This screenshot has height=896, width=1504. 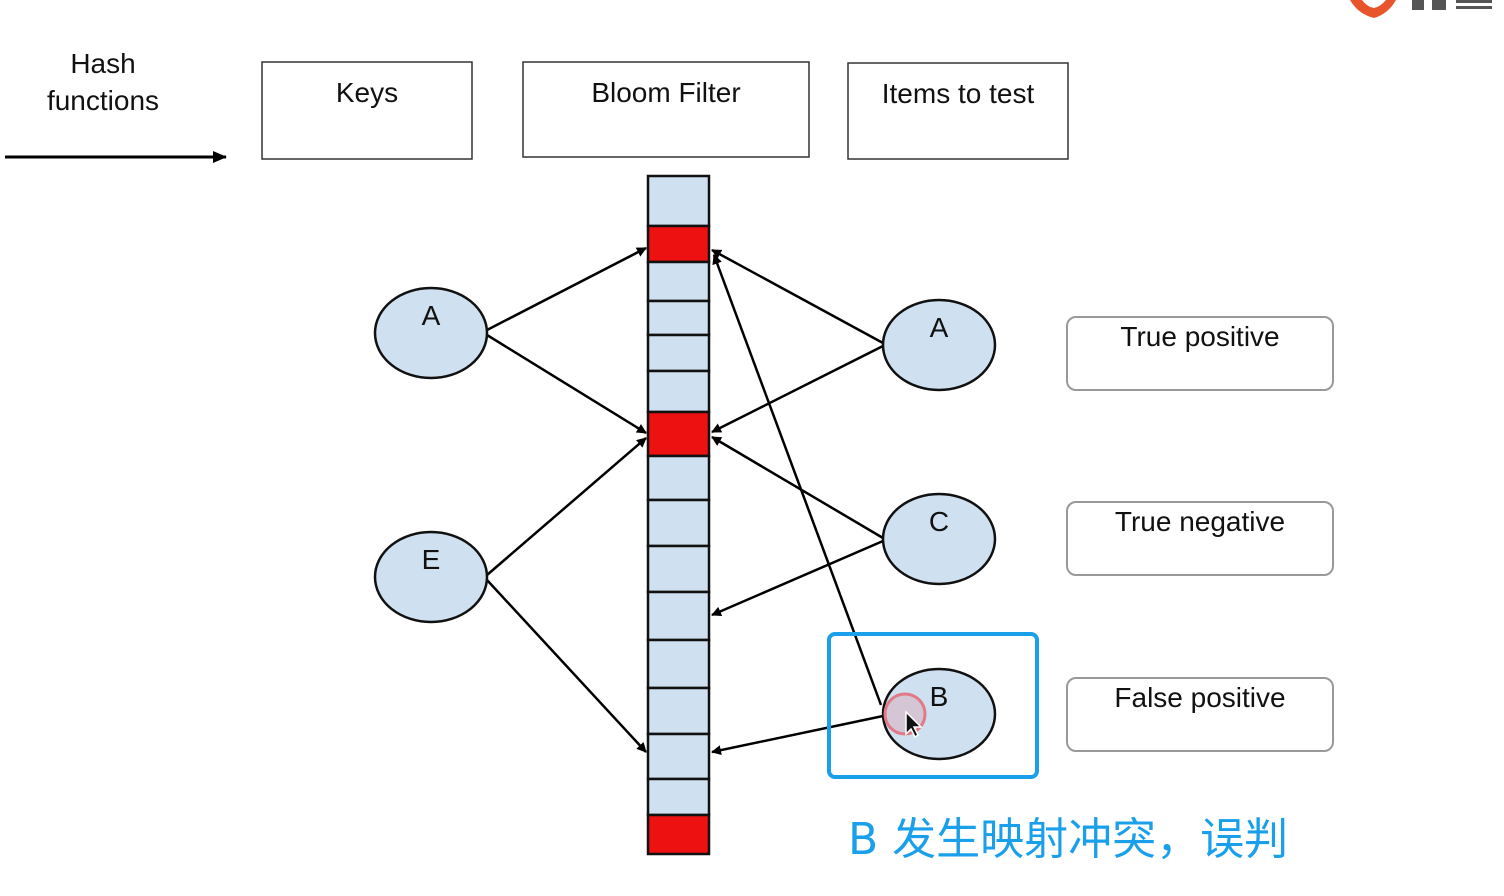 I want to click on item-node-a-label: A, so click(x=939, y=327).